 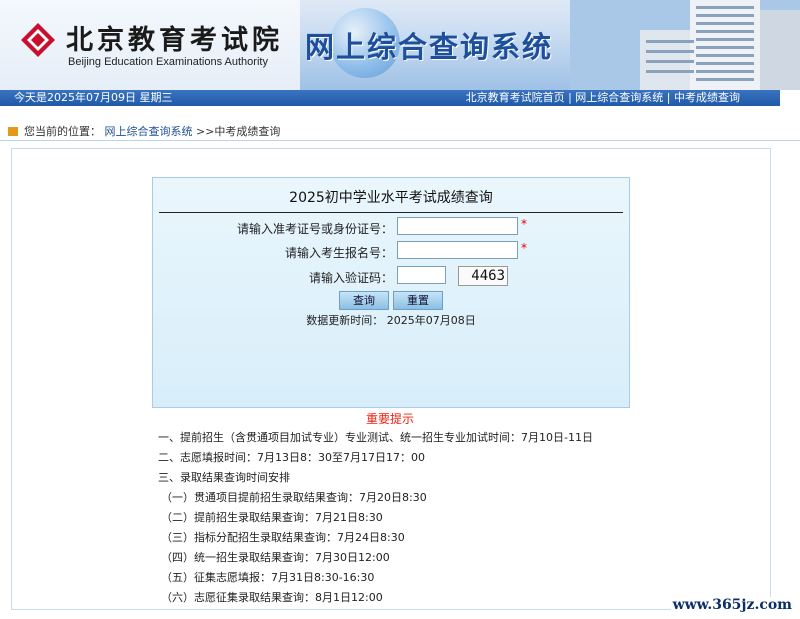 I want to click on notice-item: （五）征集志愿填报：7月31日8:30-16:30, so click(x=268, y=577).